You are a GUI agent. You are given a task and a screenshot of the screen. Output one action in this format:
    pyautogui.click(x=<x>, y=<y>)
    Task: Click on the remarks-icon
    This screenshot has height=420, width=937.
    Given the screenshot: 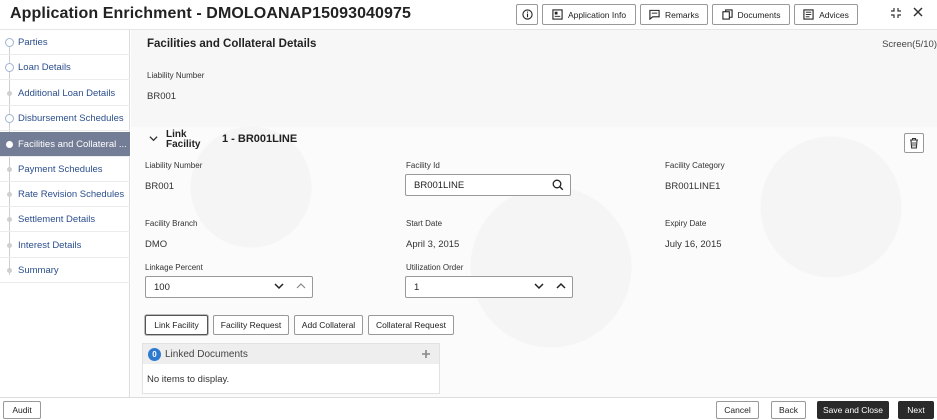 What is the action you would take?
    pyautogui.click(x=654, y=14)
    